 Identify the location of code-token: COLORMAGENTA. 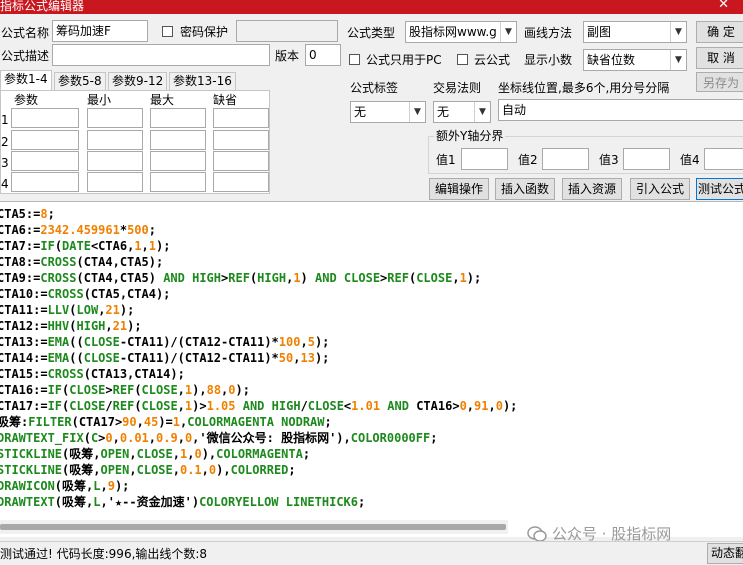
(259, 454).